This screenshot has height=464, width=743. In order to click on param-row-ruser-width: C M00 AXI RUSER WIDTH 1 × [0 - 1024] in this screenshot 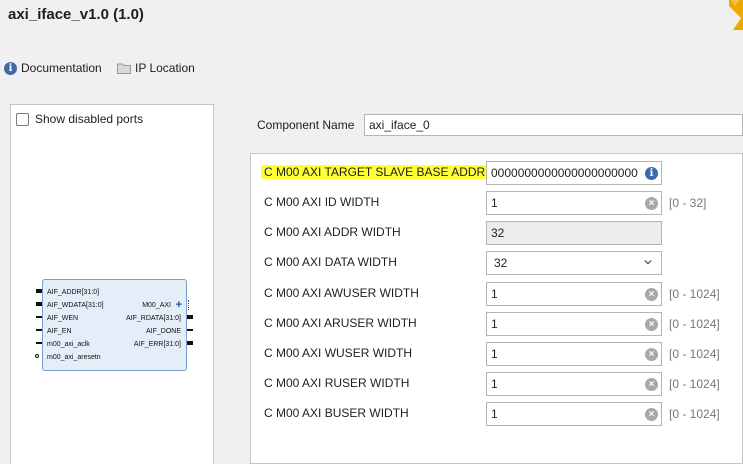, I will do `click(371, 384)`.